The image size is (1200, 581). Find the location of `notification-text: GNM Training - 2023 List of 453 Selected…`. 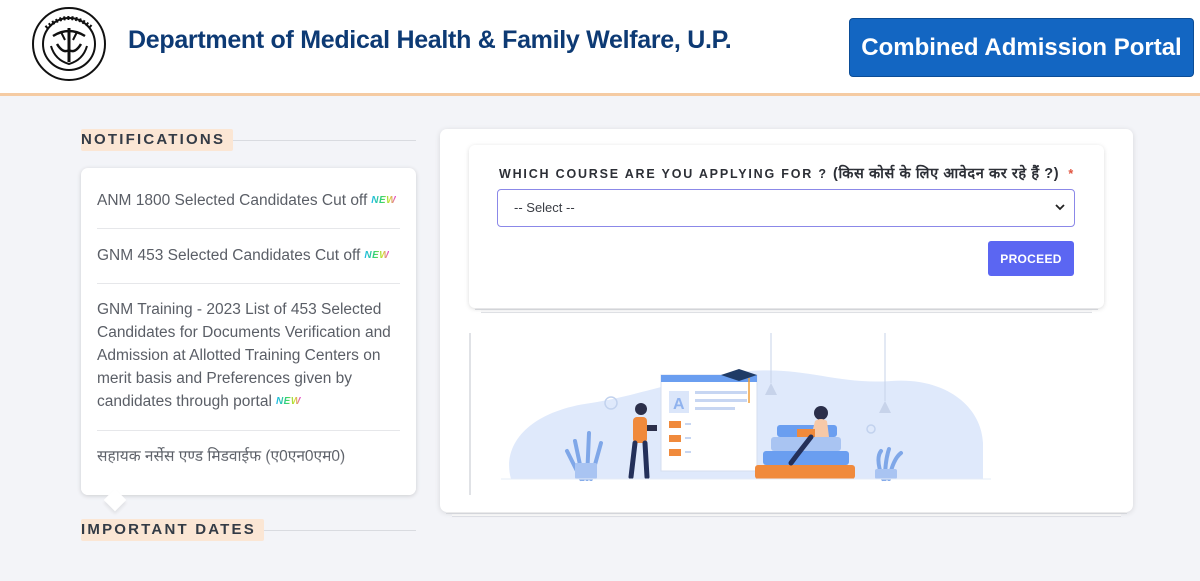

notification-text: GNM Training - 2023 List of 453 Selected… is located at coordinates (244, 355).